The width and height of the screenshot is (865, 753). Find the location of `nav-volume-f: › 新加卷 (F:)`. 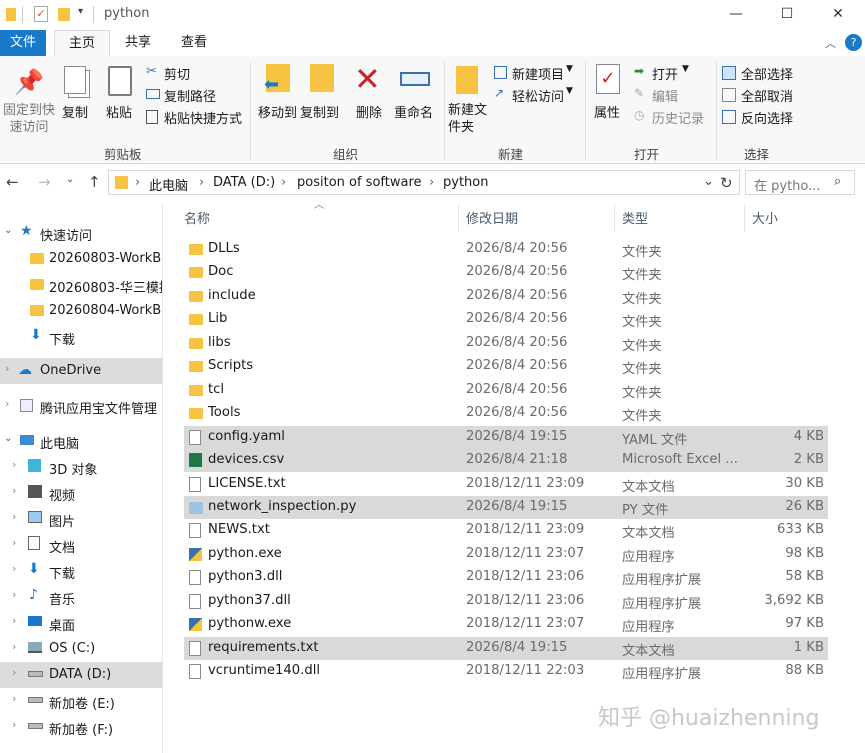

nav-volume-f: › 新加卷 (F:) is located at coordinates (81, 727).